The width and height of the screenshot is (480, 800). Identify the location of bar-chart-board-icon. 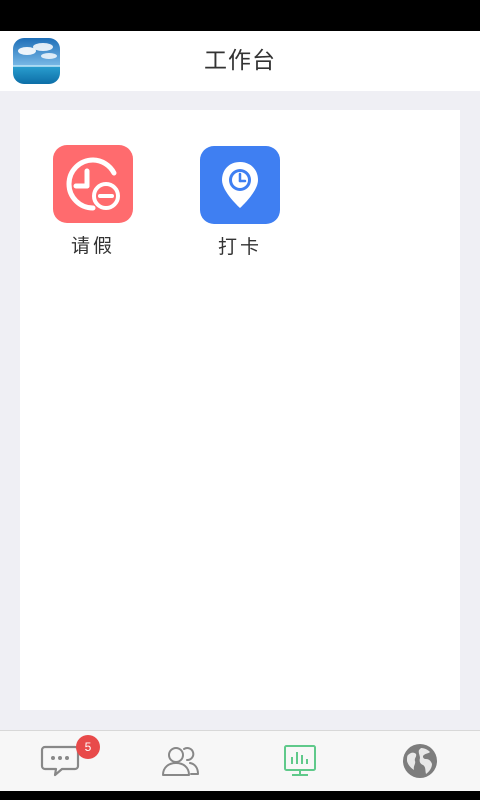
(300, 760).